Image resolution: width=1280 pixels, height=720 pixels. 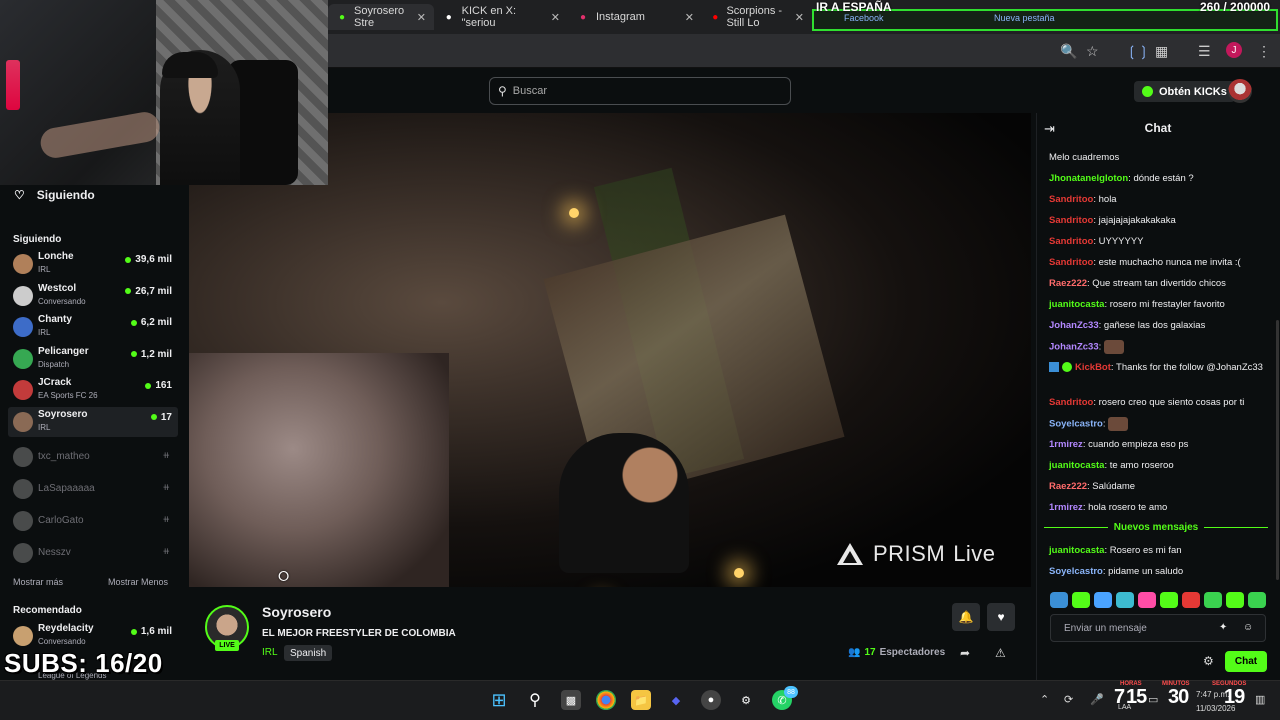 What do you see at coordinates (746, 700) in the screenshot?
I see `app-gear-icon: ⚙` at bounding box center [746, 700].